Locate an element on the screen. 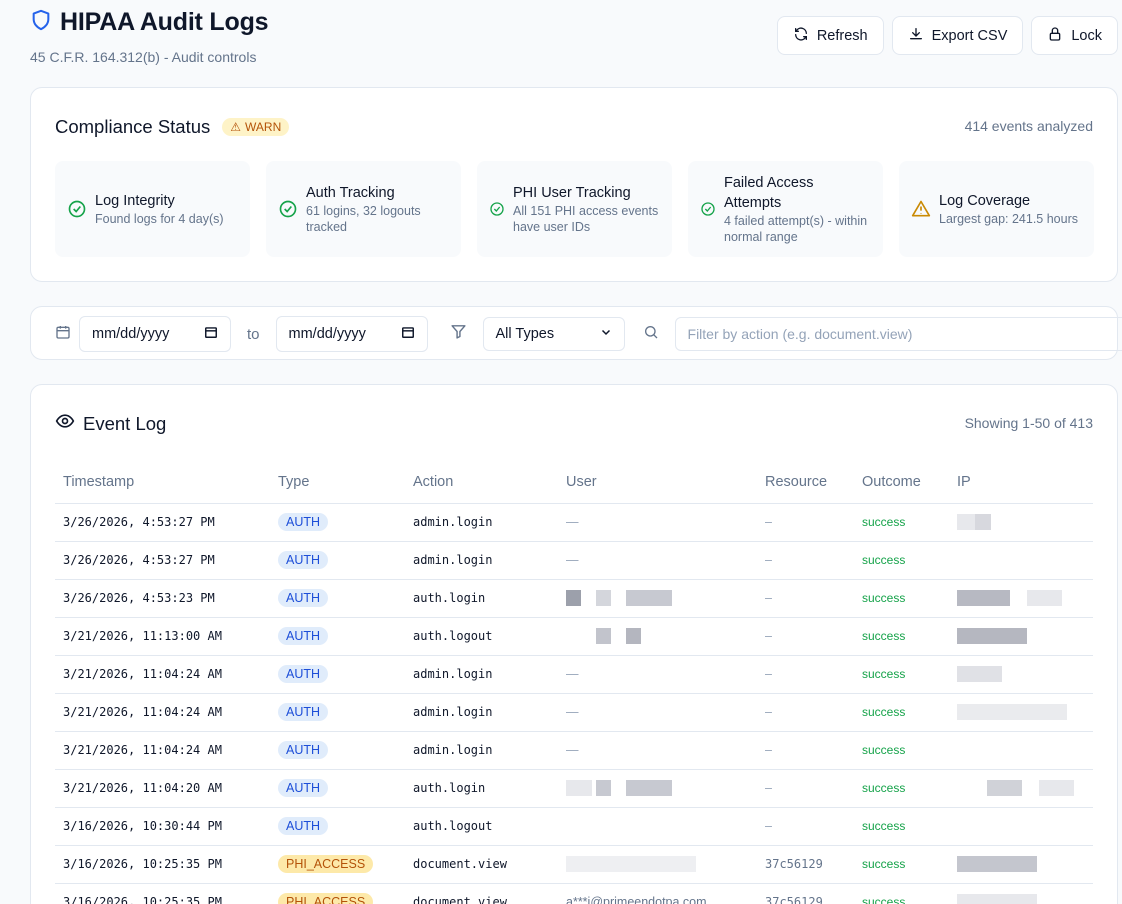 This screenshot has width=1122, height=904. col-outcome: Outcome is located at coordinates (901, 483).